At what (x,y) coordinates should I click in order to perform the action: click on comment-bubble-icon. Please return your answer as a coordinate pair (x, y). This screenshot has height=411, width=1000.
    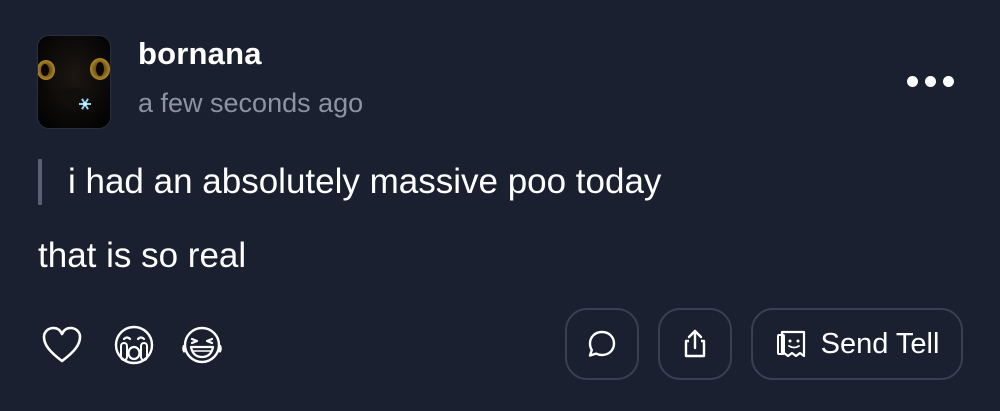
    Looking at the image, I should click on (602, 343).